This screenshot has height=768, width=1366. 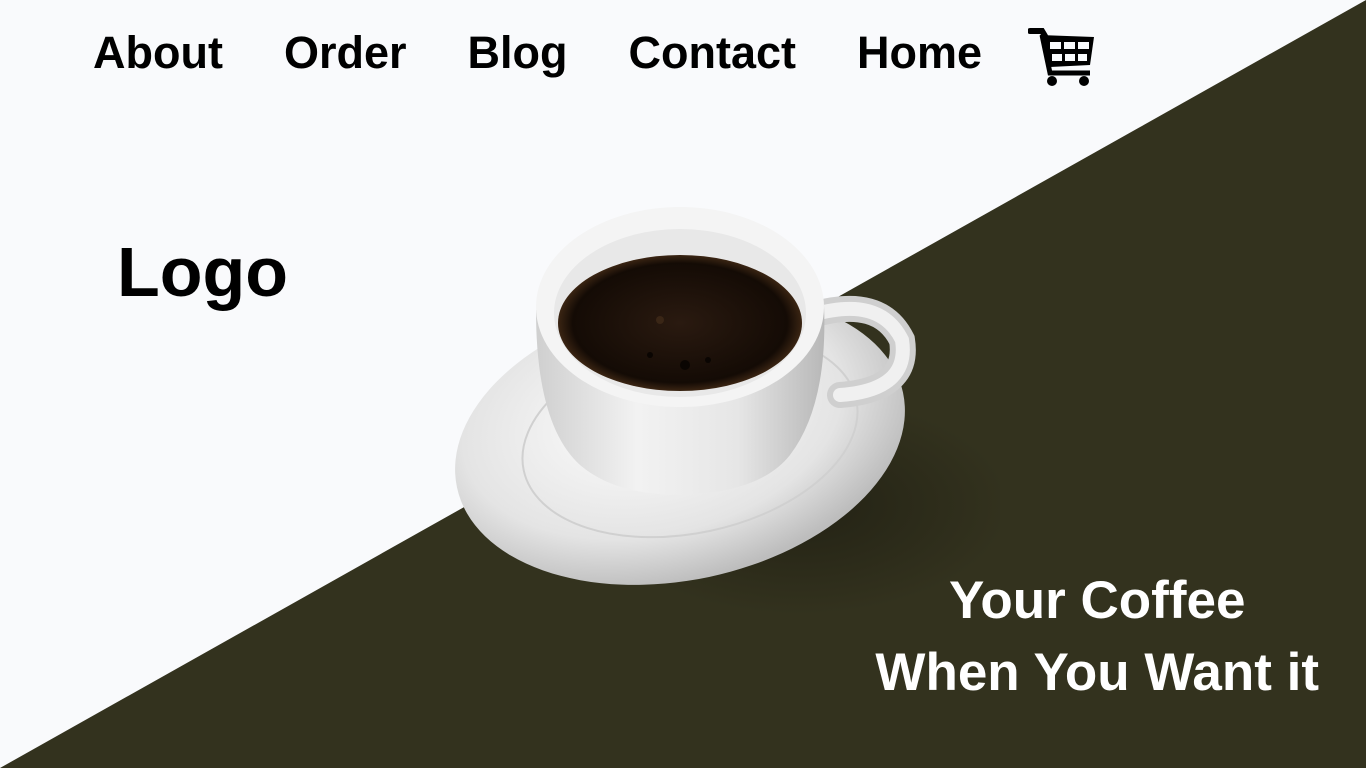 What do you see at coordinates (1097, 600) in the screenshot?
I see `tagline-line-1: Your Coffee` at bounding box center [1097, 600].